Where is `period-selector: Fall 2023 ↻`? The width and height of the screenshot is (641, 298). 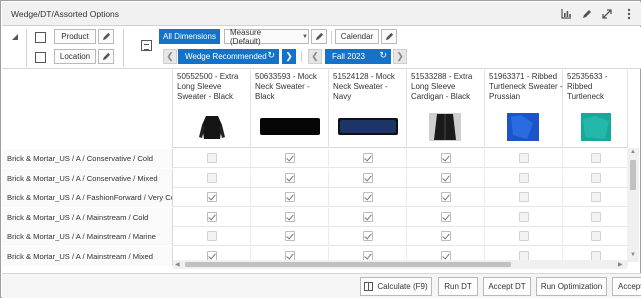 period-selector: Fall 2023 ↻ is located at coordinates (358, 56).